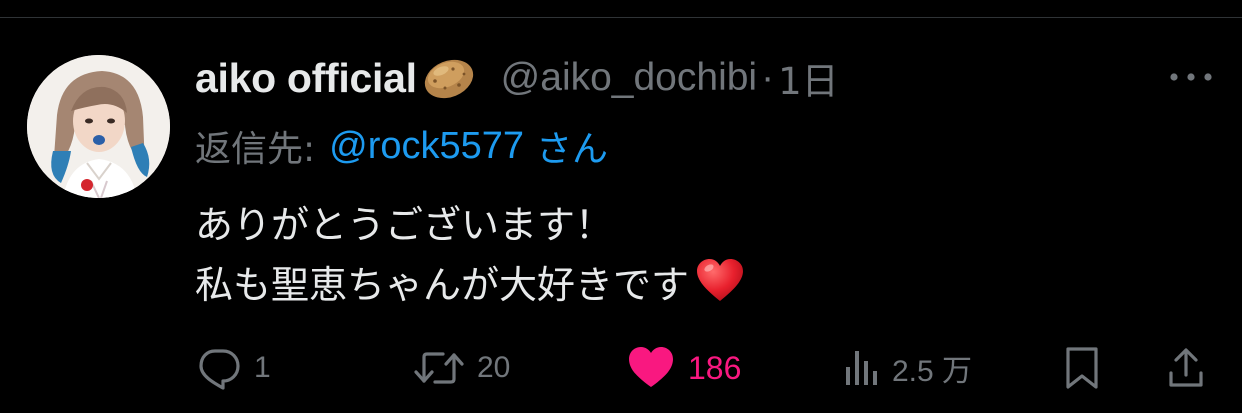 The width and height of the screenshot is (1242, 413). What do you see at coordinates (695, 225) in the screenshot?
I see `tweet-text-line: ありがとうございます！` at bounding box center [695, 225].